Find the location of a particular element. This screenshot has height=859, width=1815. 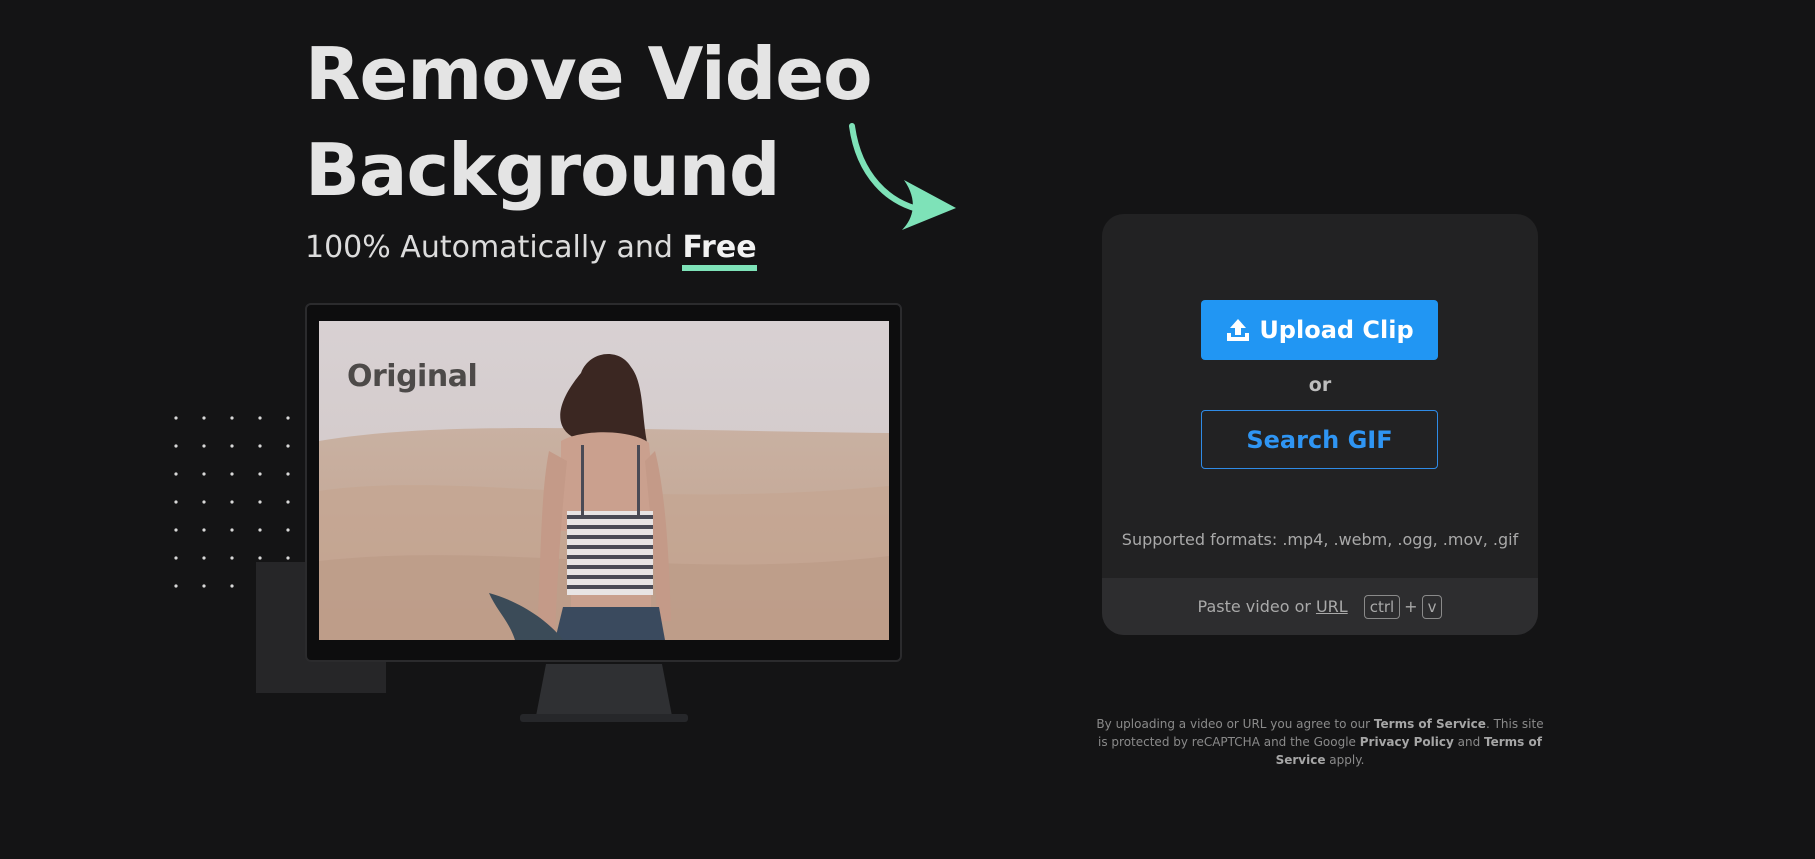

title-line-1: Remove Video is located at coordinates (589, 74).